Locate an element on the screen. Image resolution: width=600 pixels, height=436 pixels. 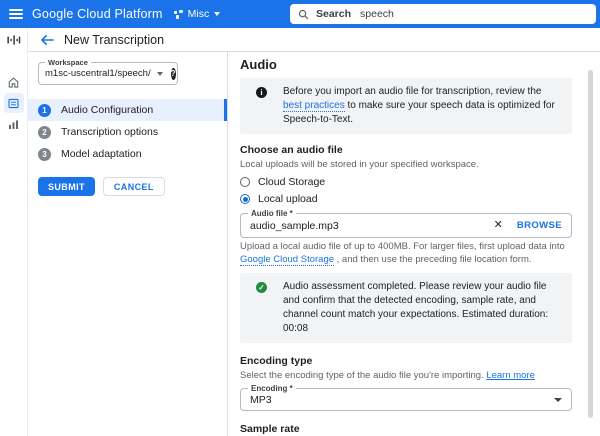
browse-button: BROWSE is located at coordinates (539, 225).